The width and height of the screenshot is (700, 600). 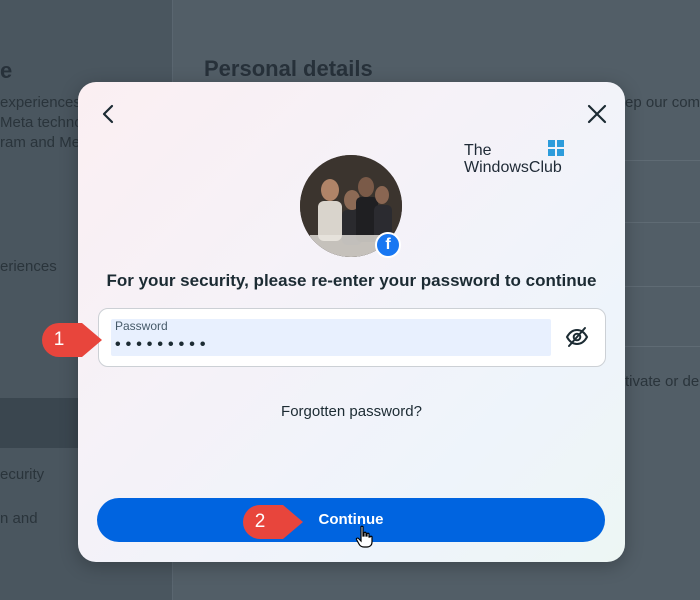 What do you see at coordinates (39, 423) in the screenshot?
I see `background-sidebar-selected` at bounding box center [39, 423].